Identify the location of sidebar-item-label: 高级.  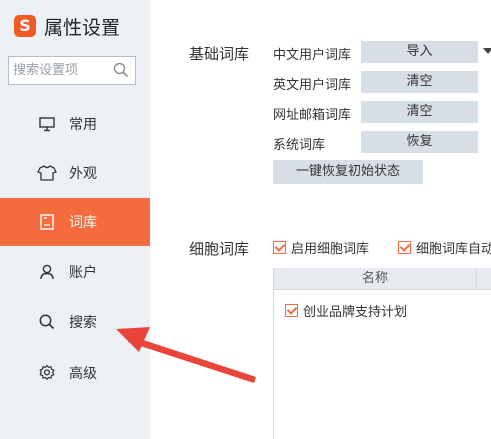
(83, 374).